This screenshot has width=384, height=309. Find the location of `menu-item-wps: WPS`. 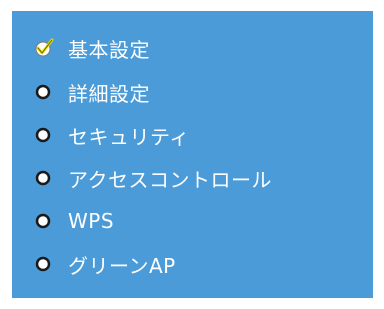

menu-item-wps: WPS is located at coordinates (73, 221).